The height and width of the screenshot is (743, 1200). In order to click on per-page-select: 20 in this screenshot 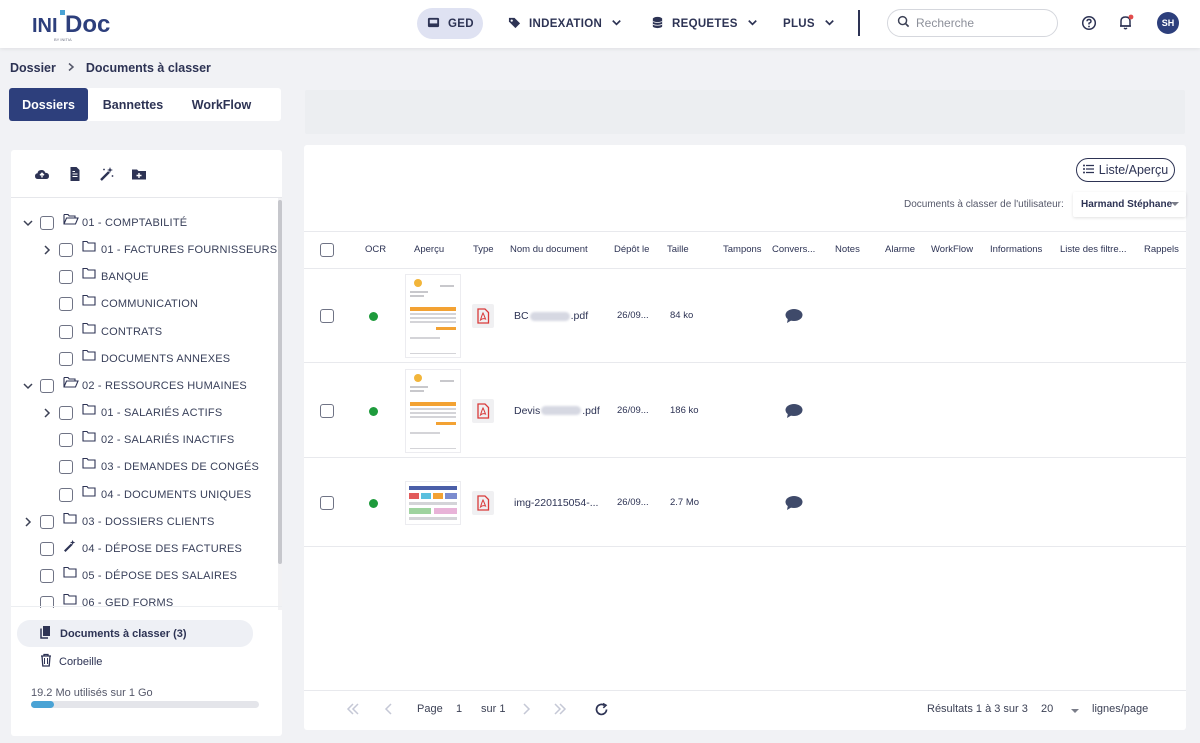, I will do `click(1047, 709)`.